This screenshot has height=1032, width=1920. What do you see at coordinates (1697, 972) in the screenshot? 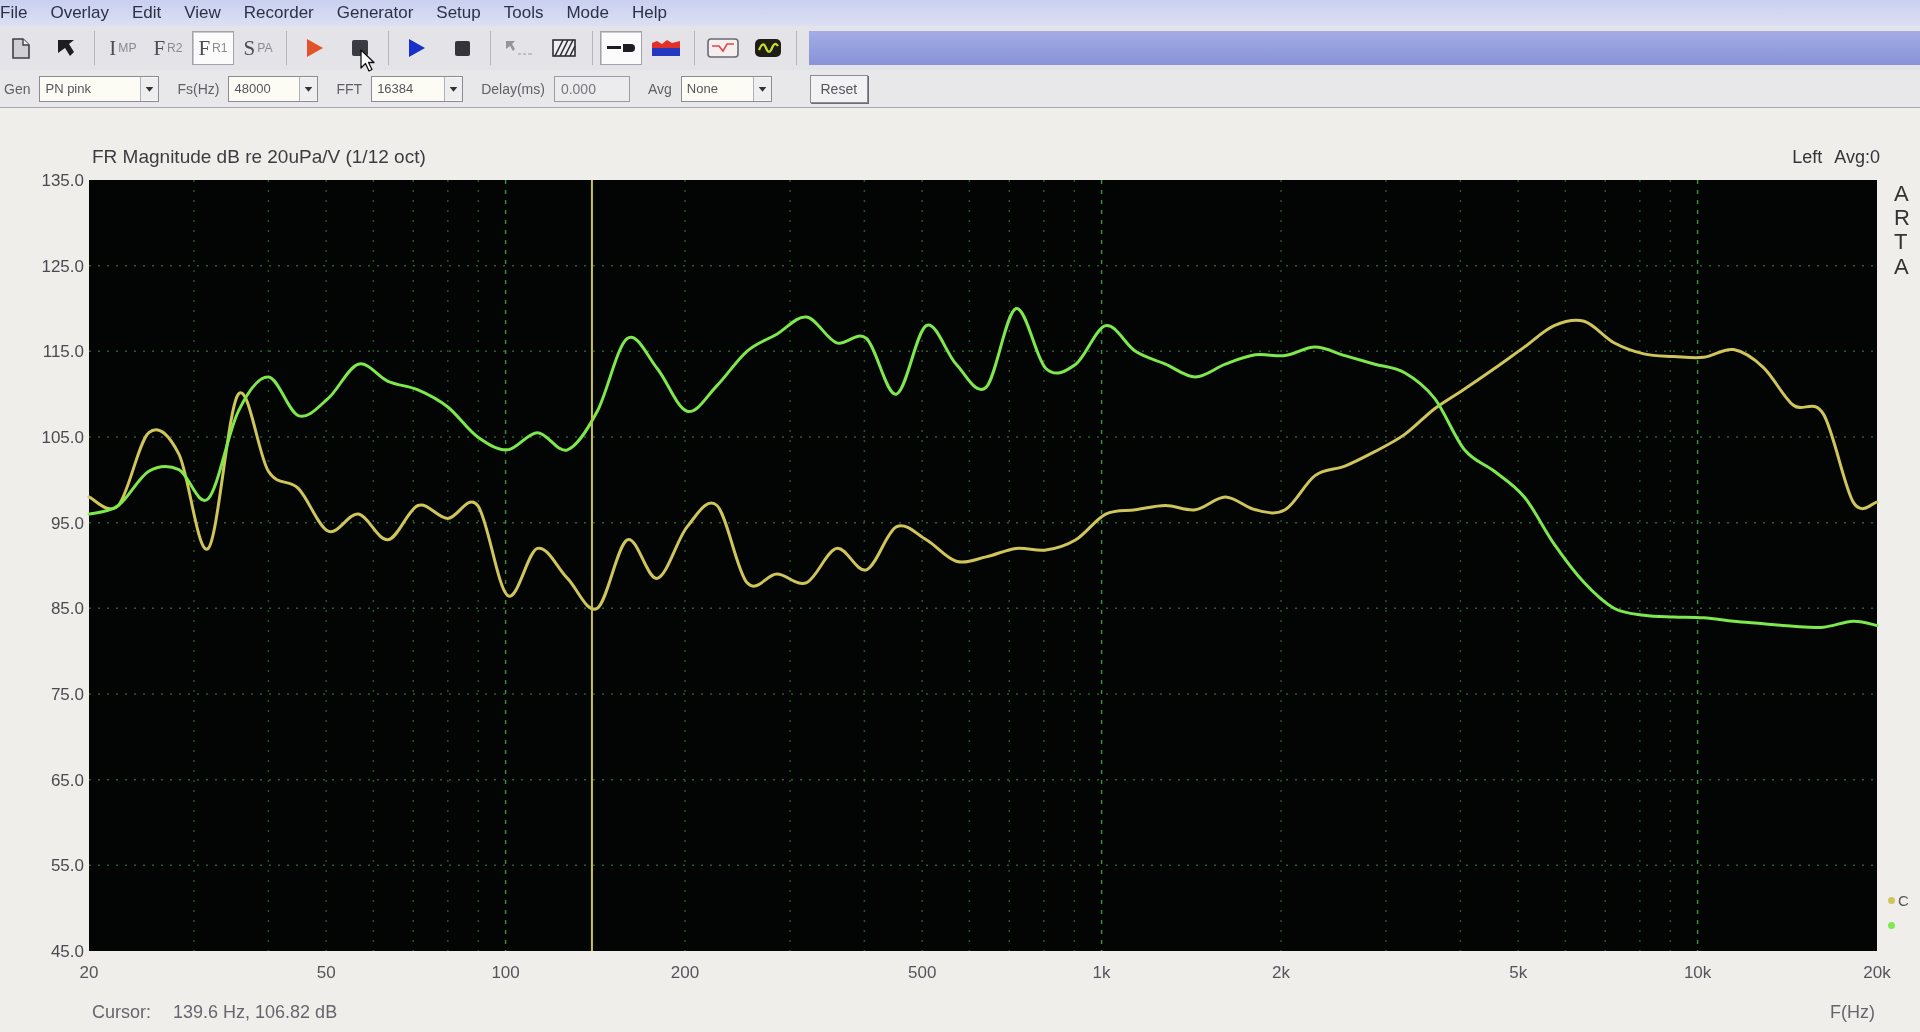
I see `axis-tick-label: 10k` at bounding box center [1697, 972].